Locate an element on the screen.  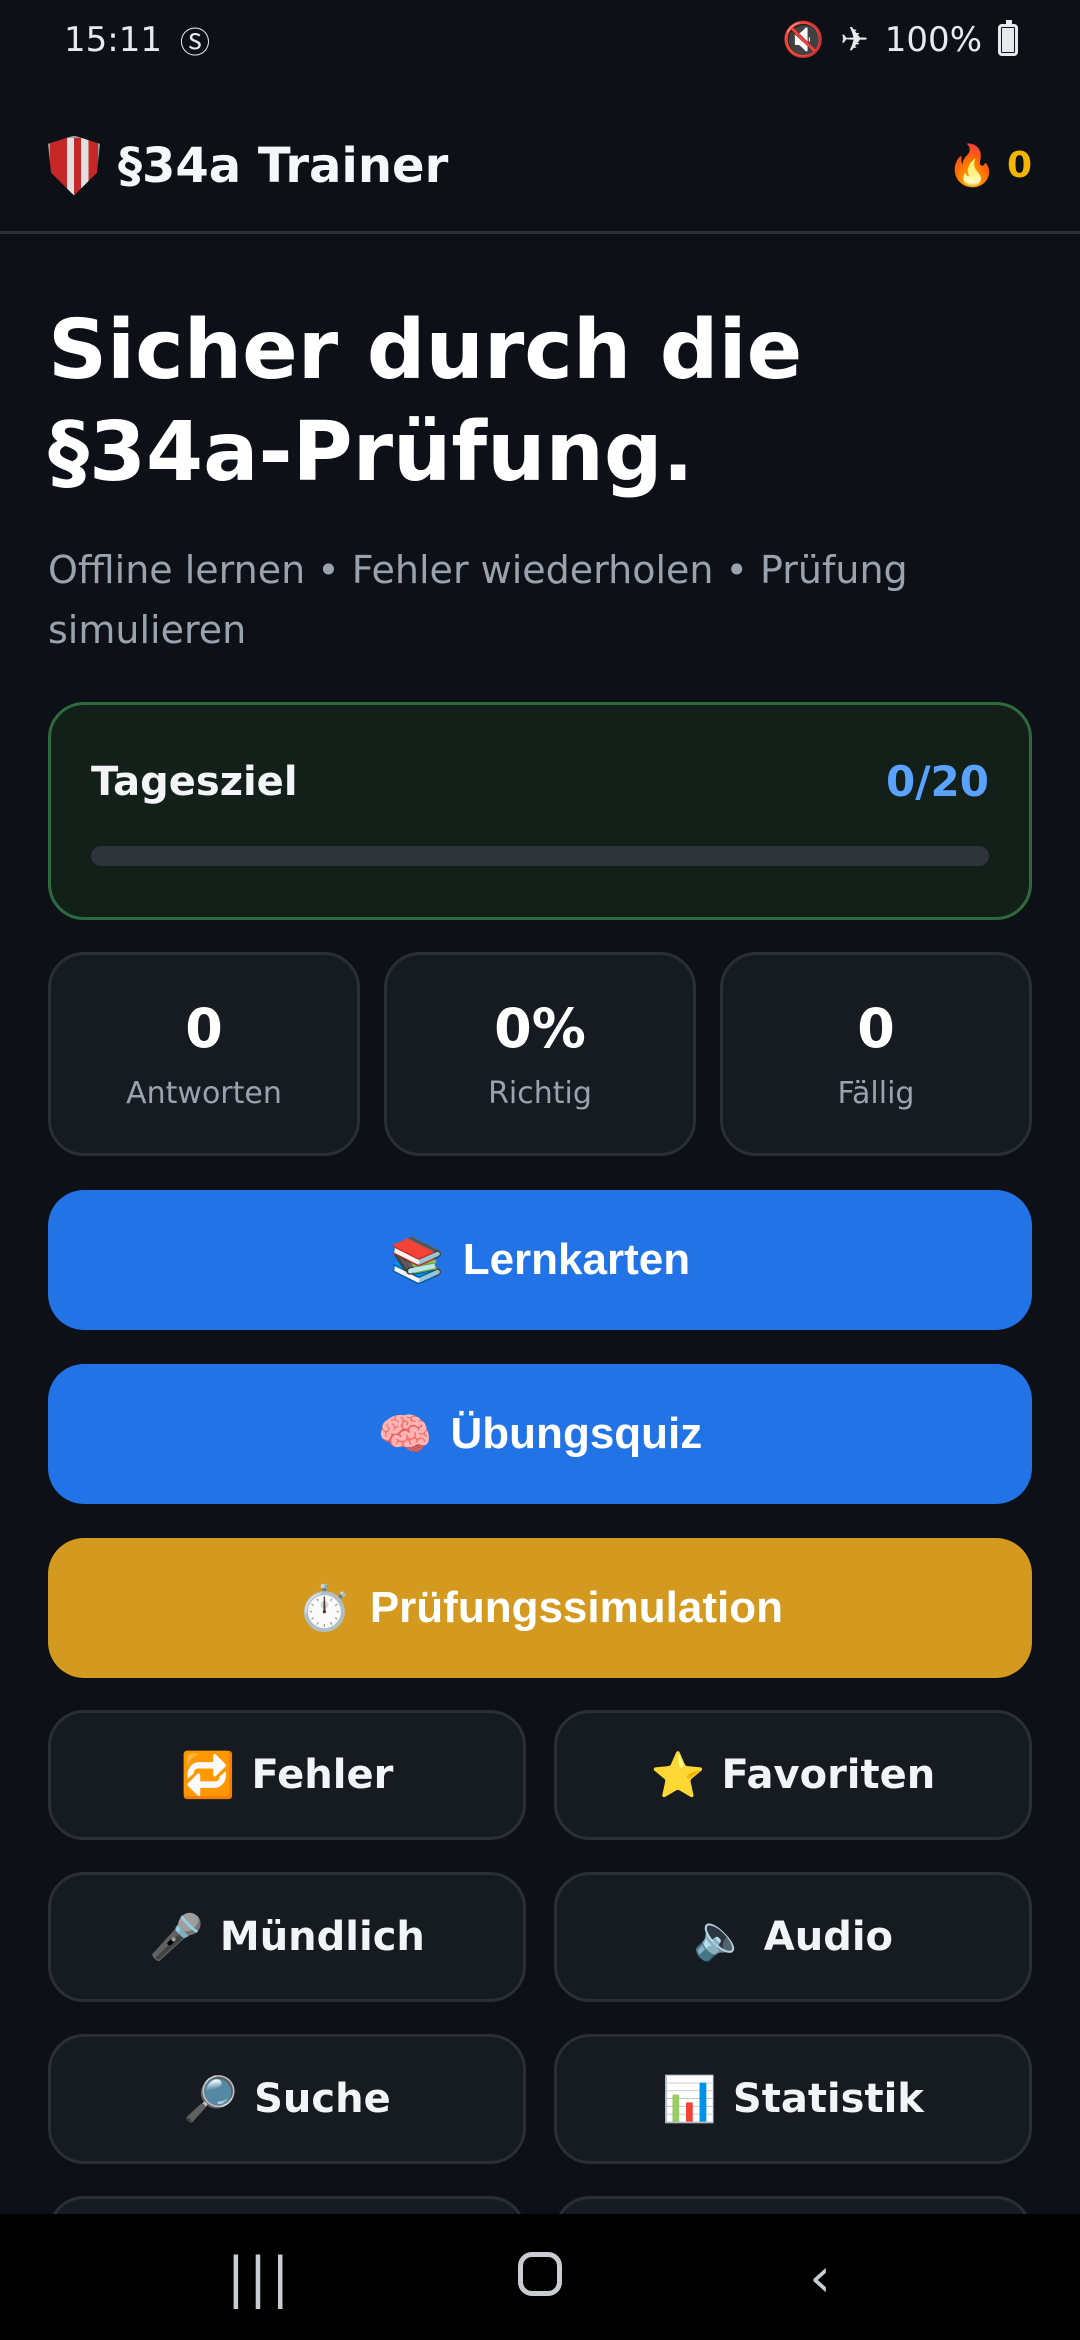
battery-percent: 100% is located at coordinates (933, 40).